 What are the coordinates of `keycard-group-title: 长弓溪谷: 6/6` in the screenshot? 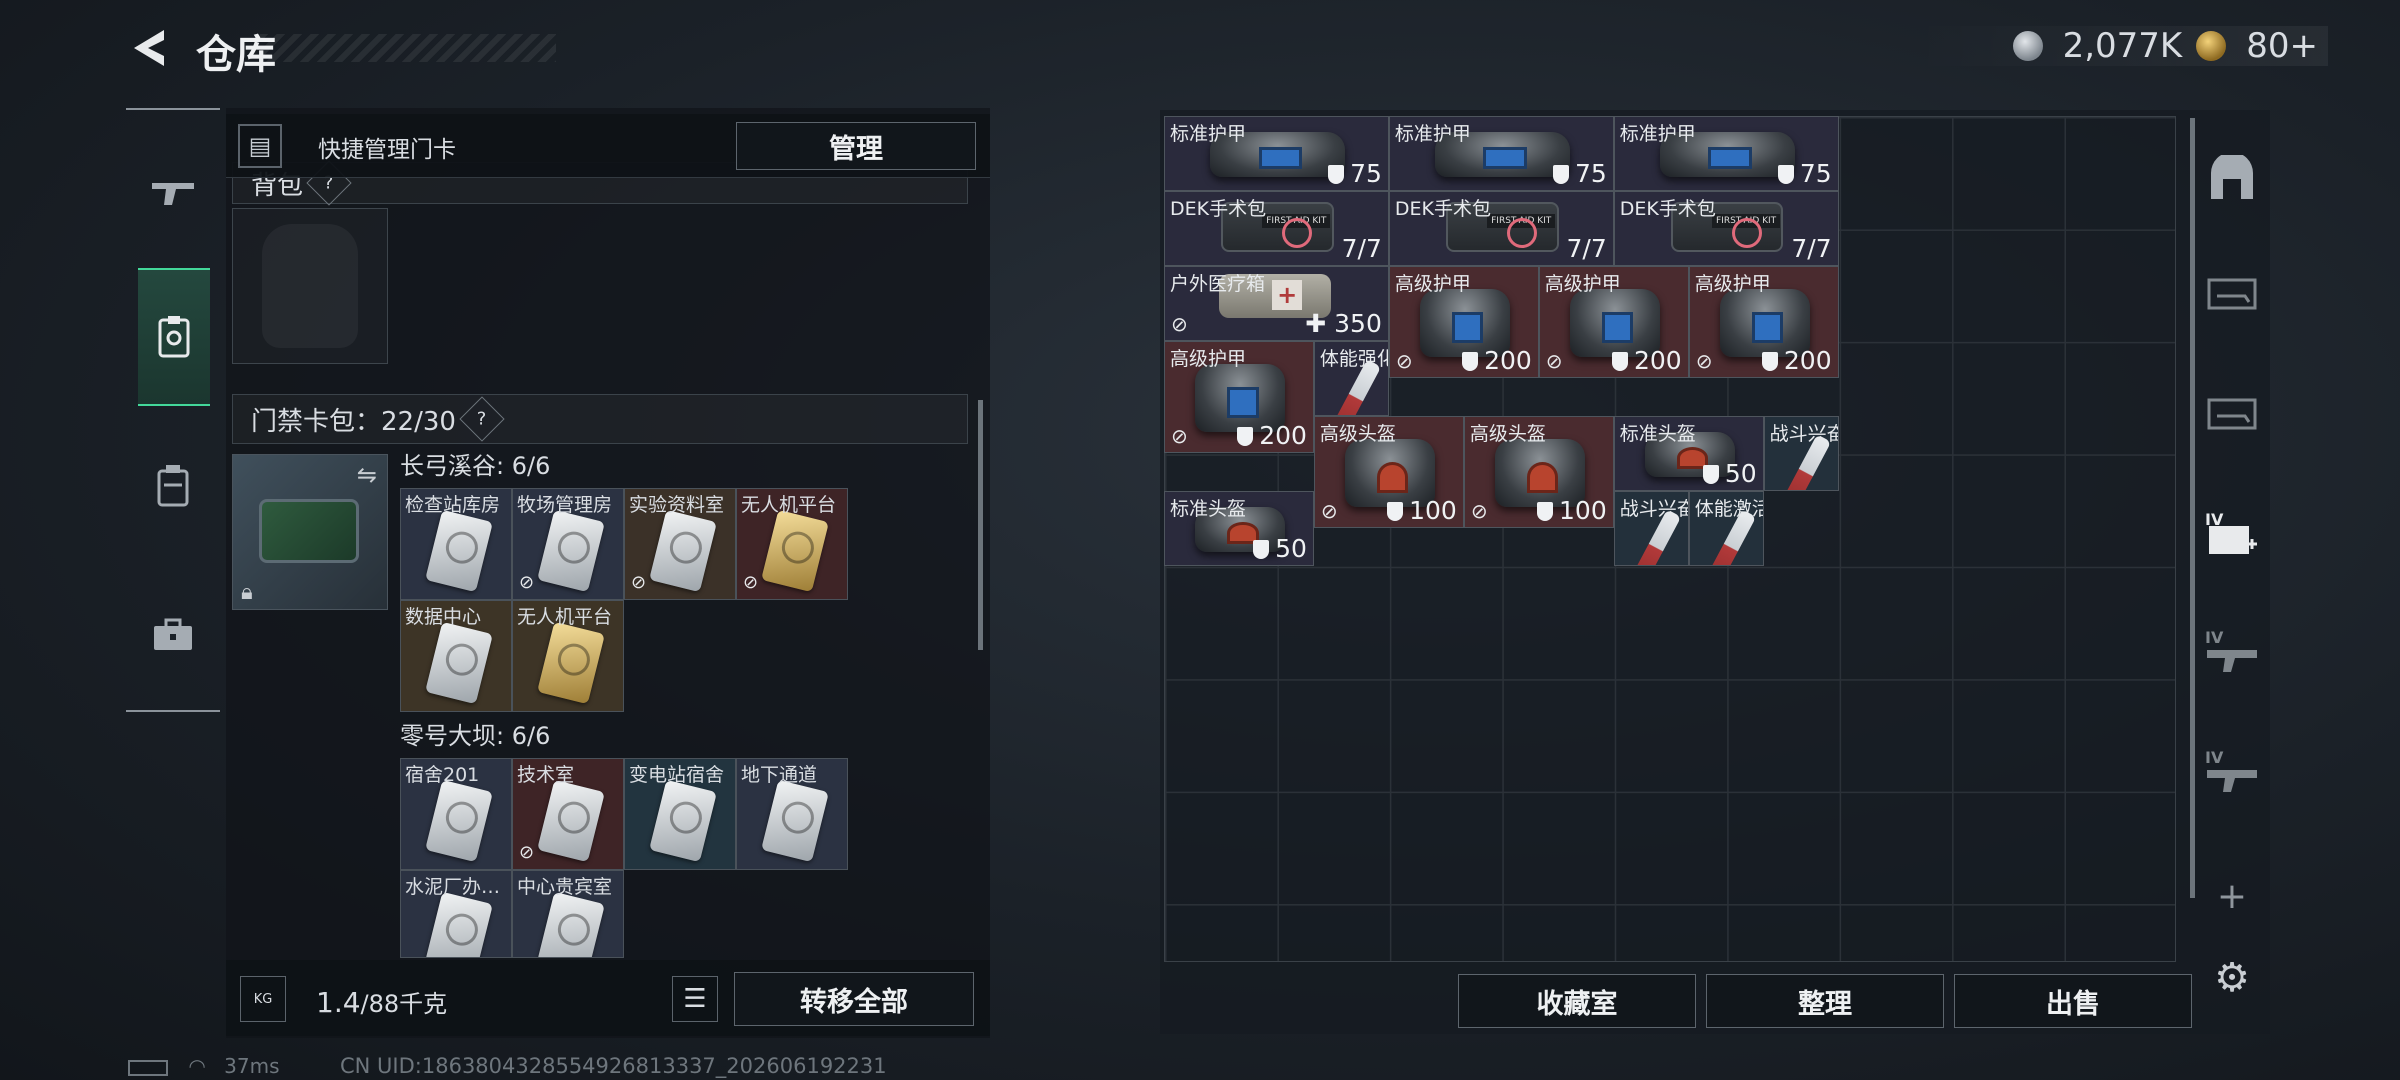 It's located at (475, 466).